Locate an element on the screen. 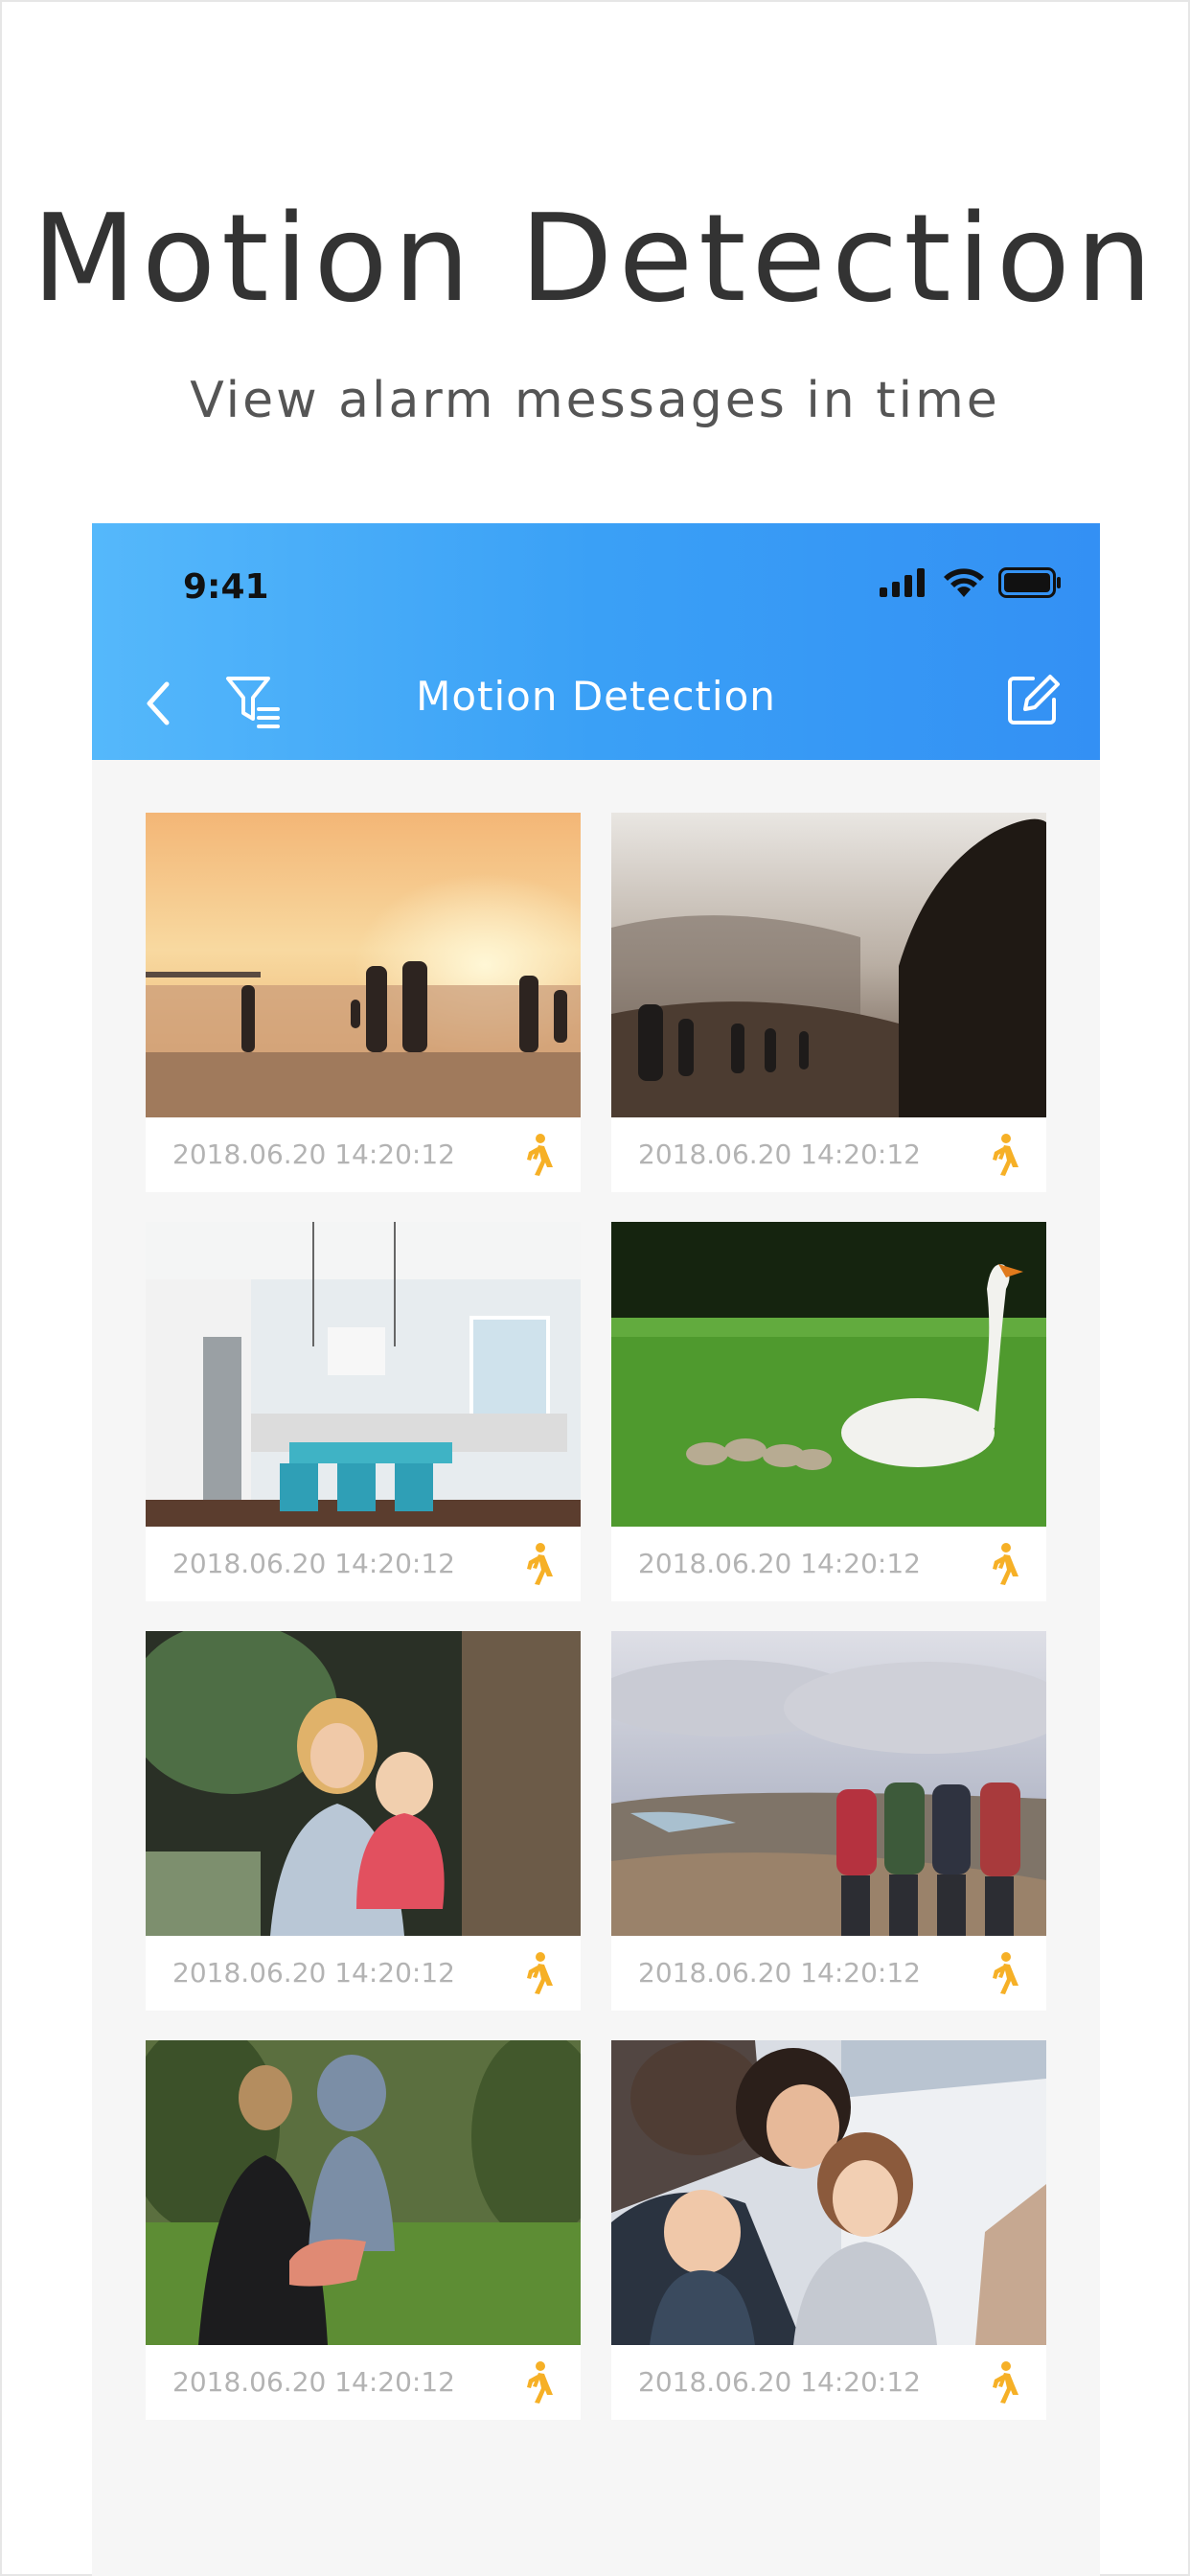  event-thumbnail-mother-and-baby is located at coordinates (364, 1783).